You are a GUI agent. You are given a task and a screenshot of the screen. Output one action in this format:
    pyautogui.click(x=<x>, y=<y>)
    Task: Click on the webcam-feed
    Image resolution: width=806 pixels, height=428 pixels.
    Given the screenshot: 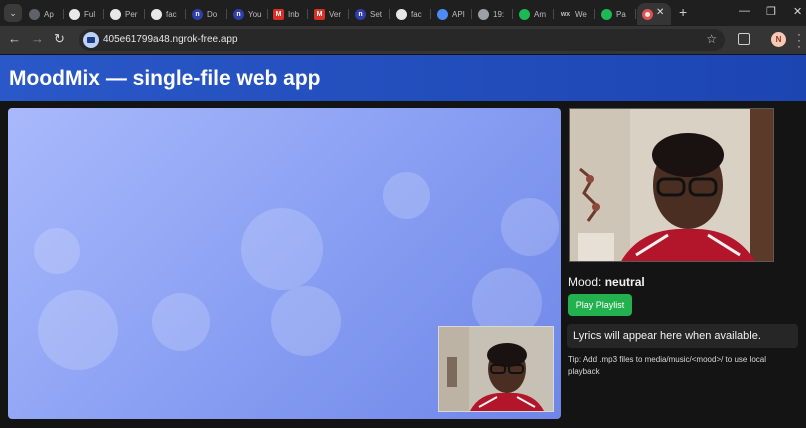 What is the action you would take?
    pyautogui.click(x=671, y=185)
    